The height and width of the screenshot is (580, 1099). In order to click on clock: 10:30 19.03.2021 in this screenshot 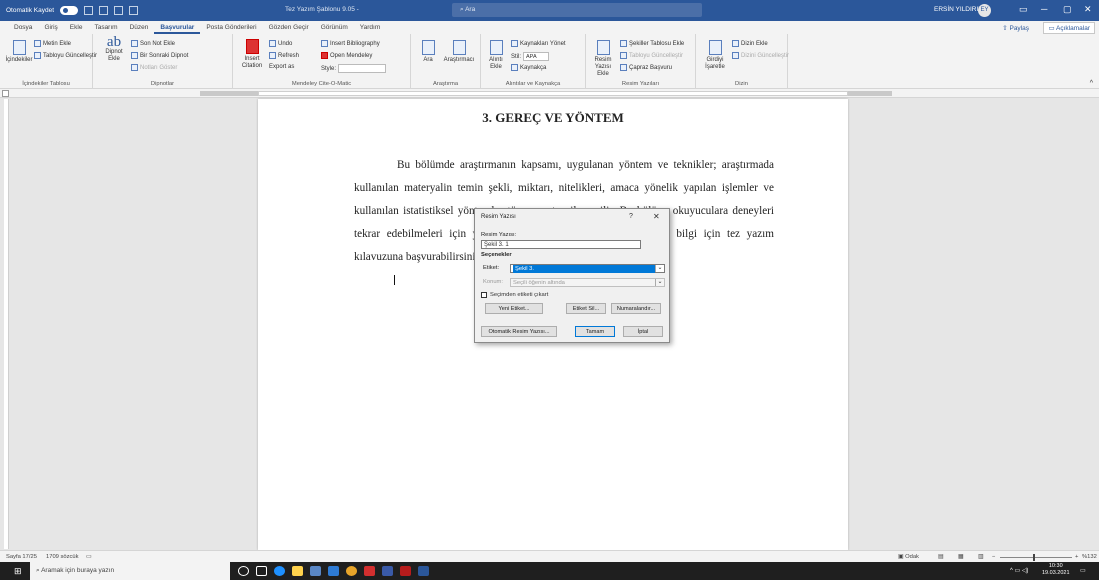, I will do `click(1056, 570)`.